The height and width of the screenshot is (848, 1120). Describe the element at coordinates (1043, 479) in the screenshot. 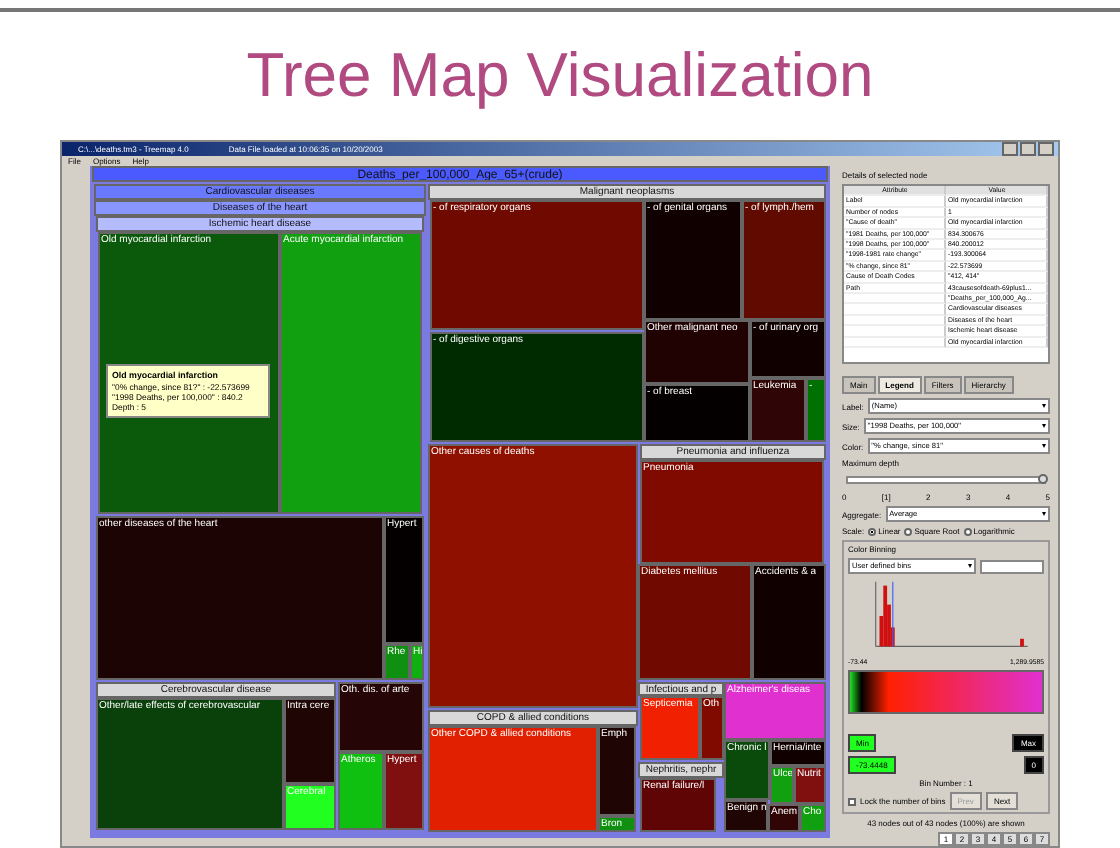

I see `slider-thumb` at that location.